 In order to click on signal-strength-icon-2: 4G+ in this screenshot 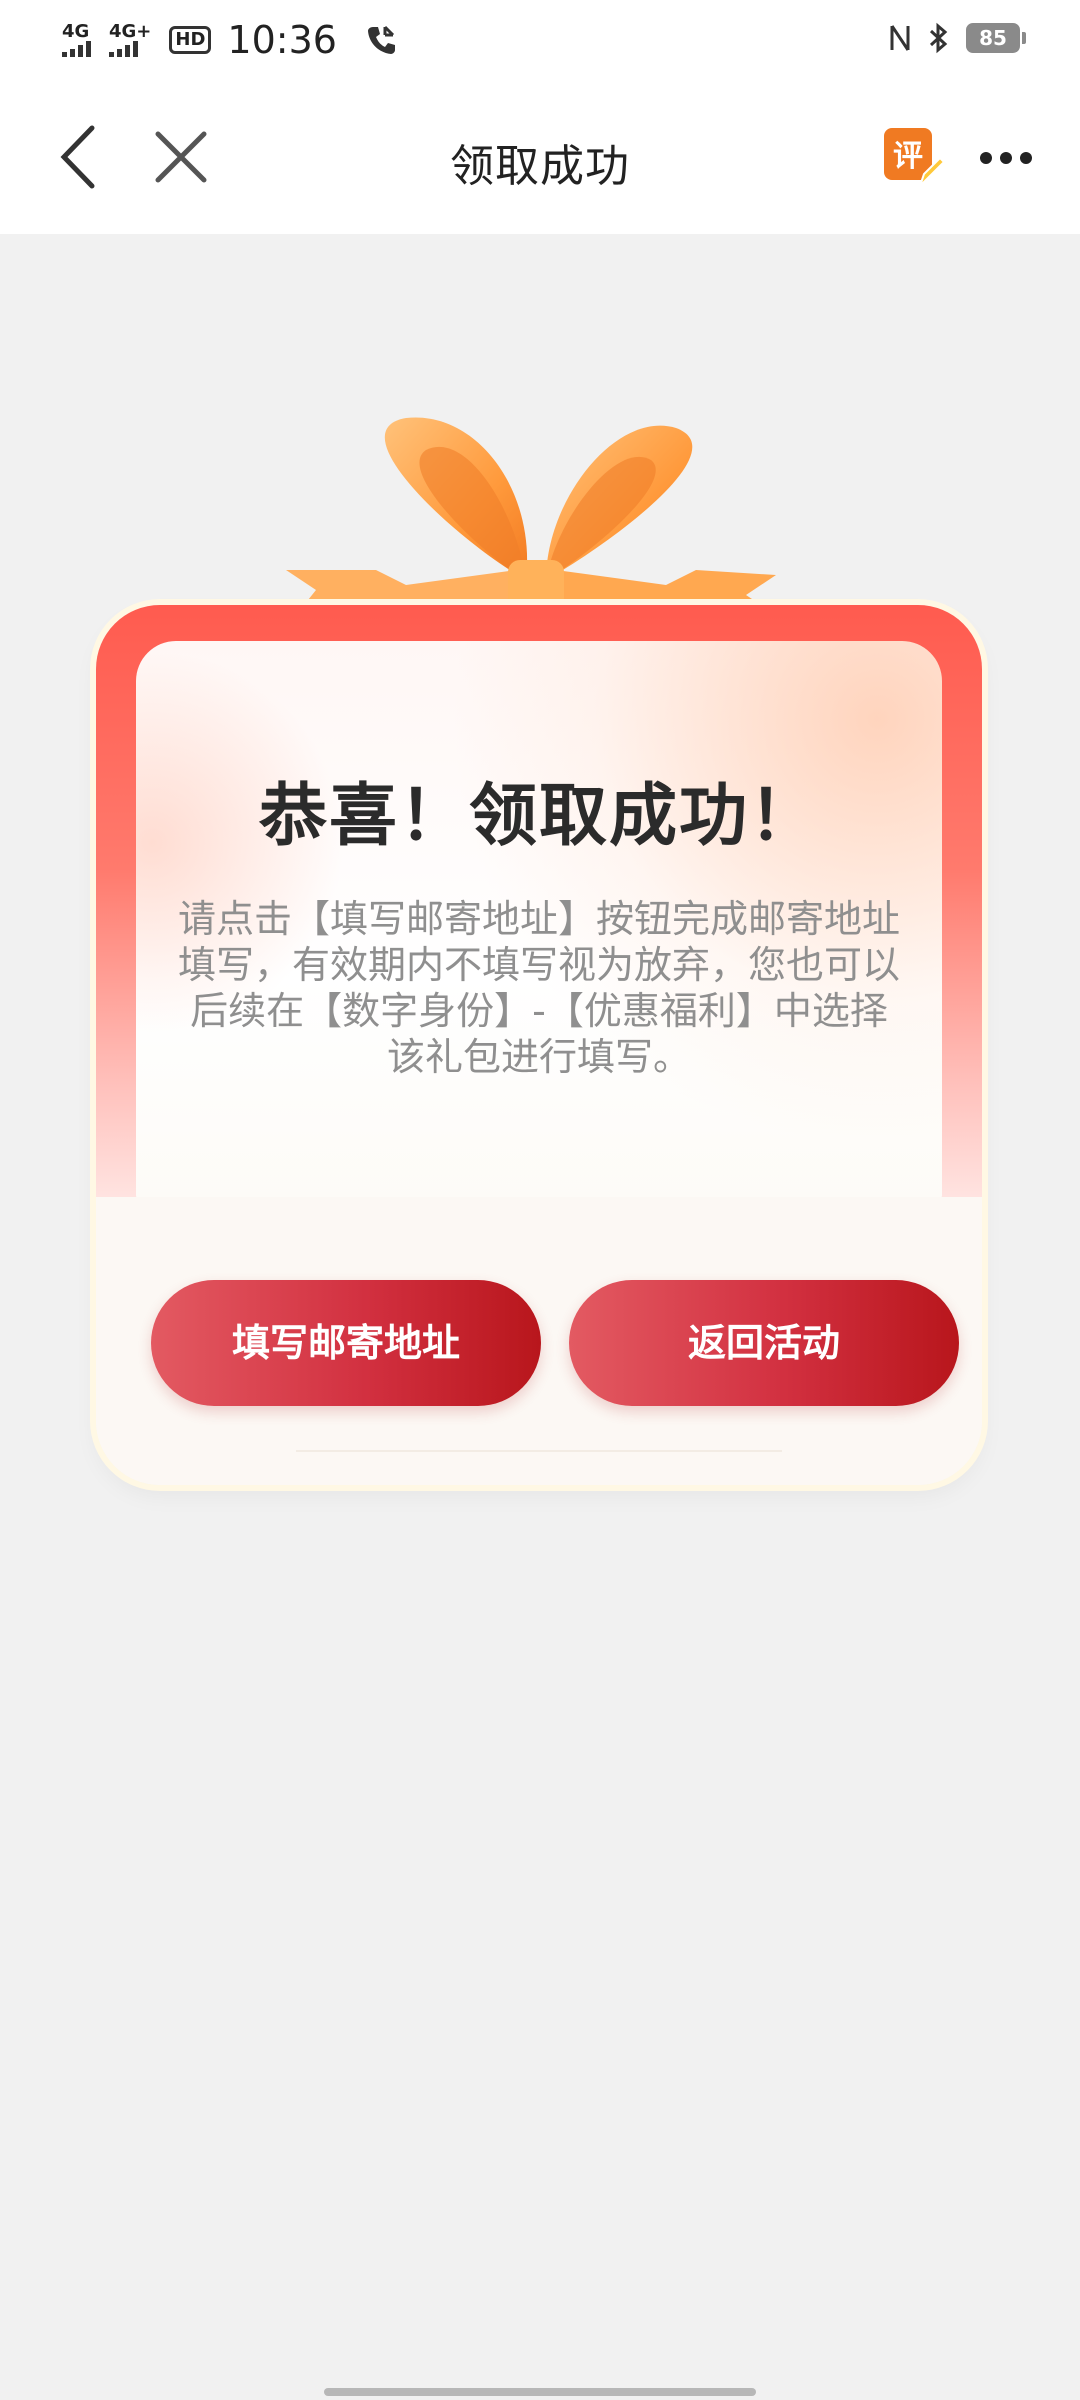, I will do `click(130, 40)`.